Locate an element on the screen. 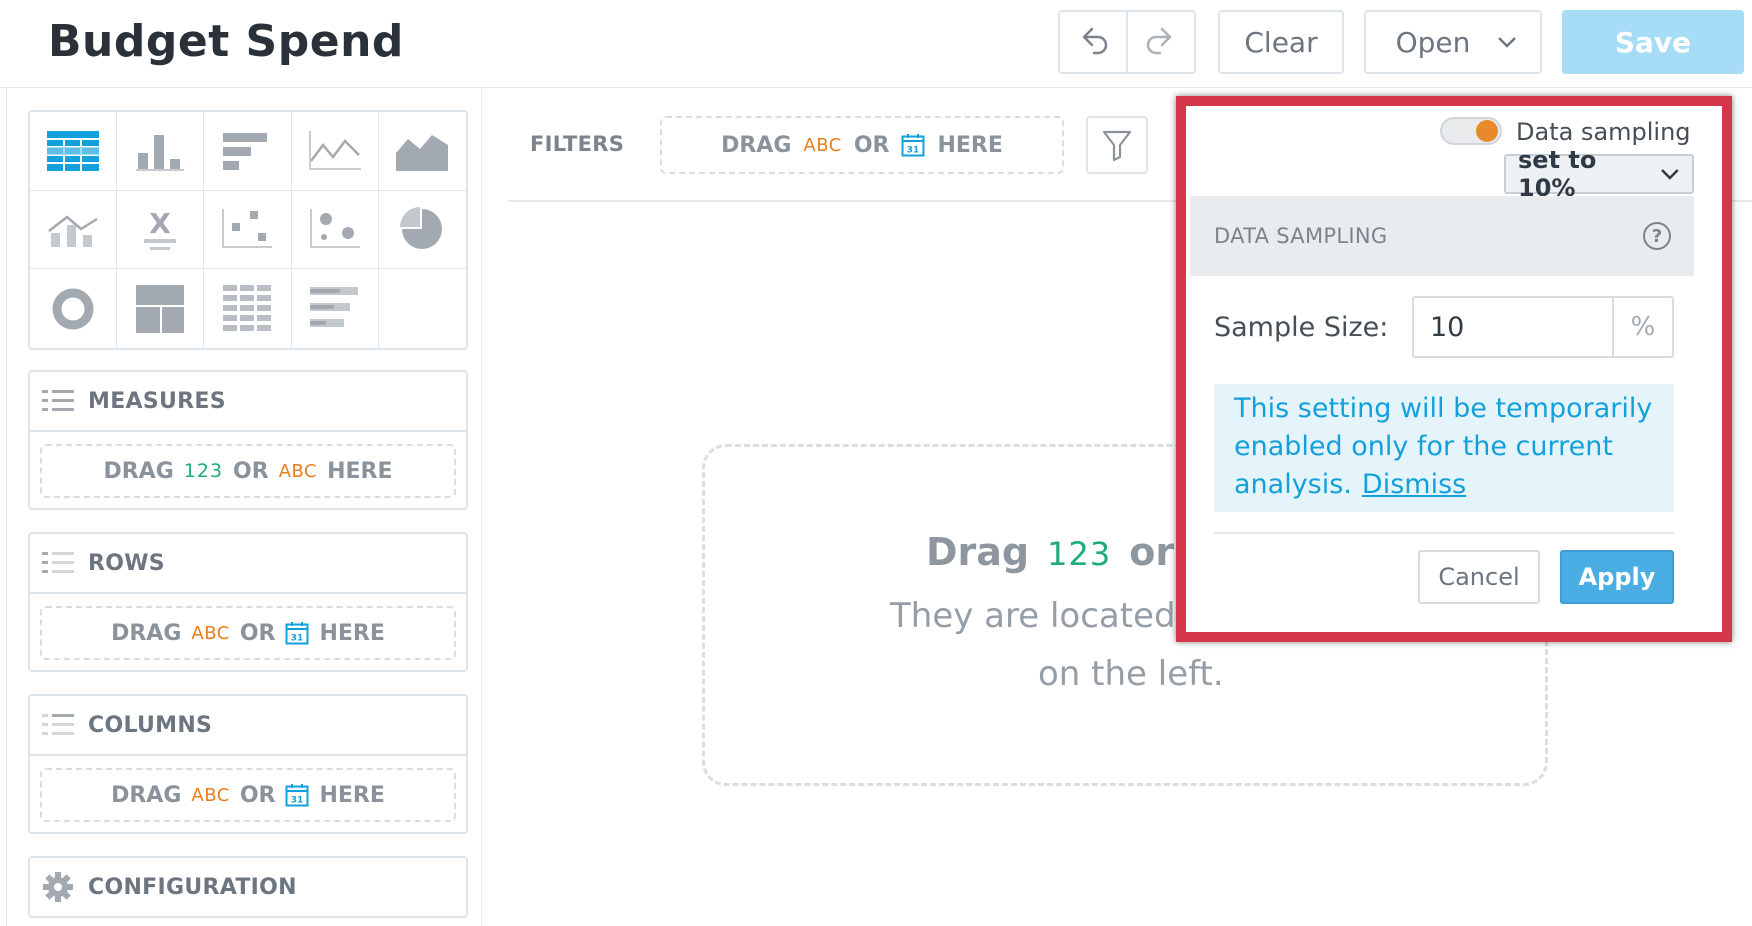  funnel-icon is located at coordinates (1117, 145).